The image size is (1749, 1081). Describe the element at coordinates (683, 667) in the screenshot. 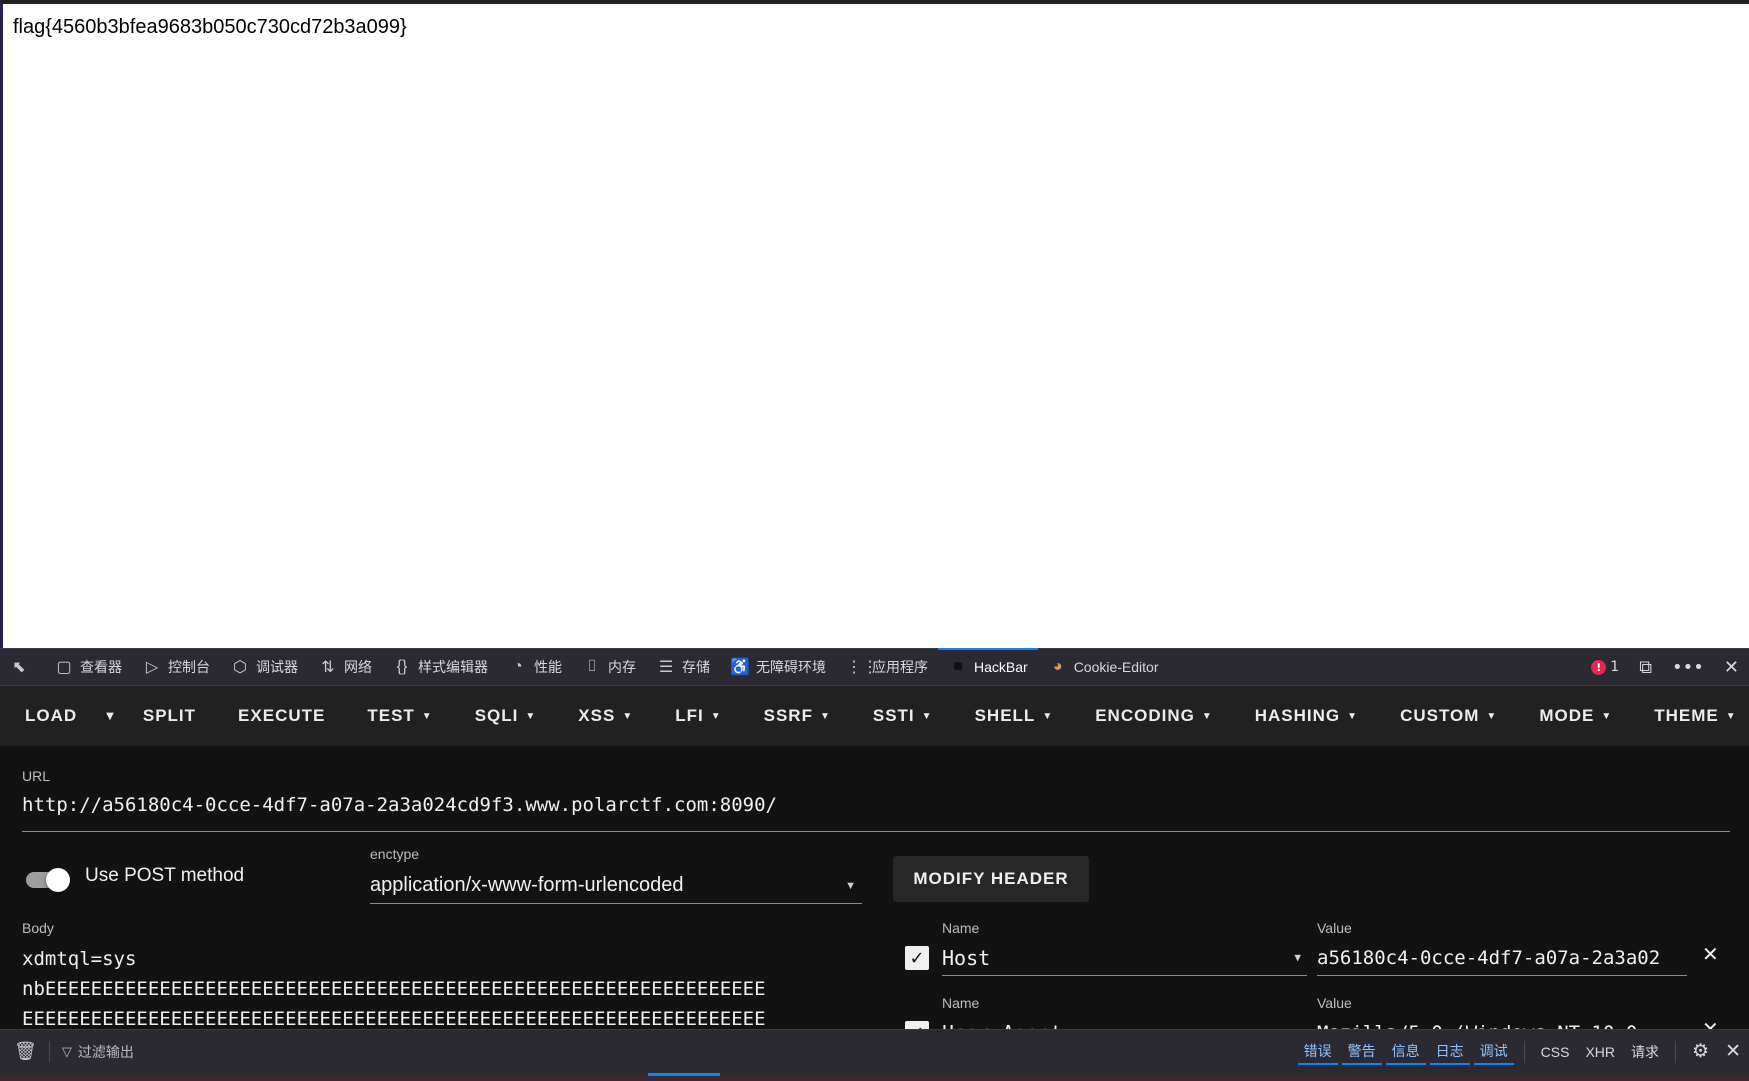

I see `tab-storage: ☰ 存储` at that location.